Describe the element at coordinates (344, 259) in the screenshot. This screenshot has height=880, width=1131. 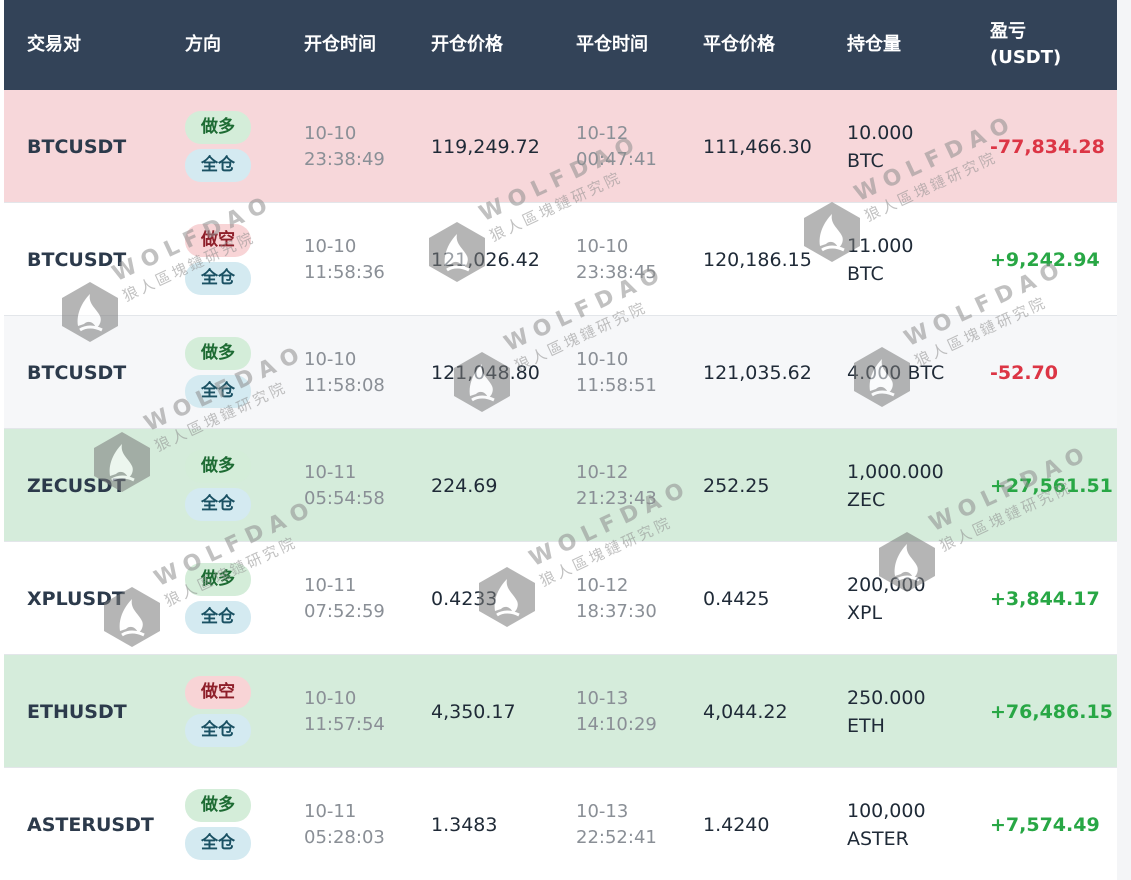
I see `open-time-cell: 10-10 11:58:36` at that location.